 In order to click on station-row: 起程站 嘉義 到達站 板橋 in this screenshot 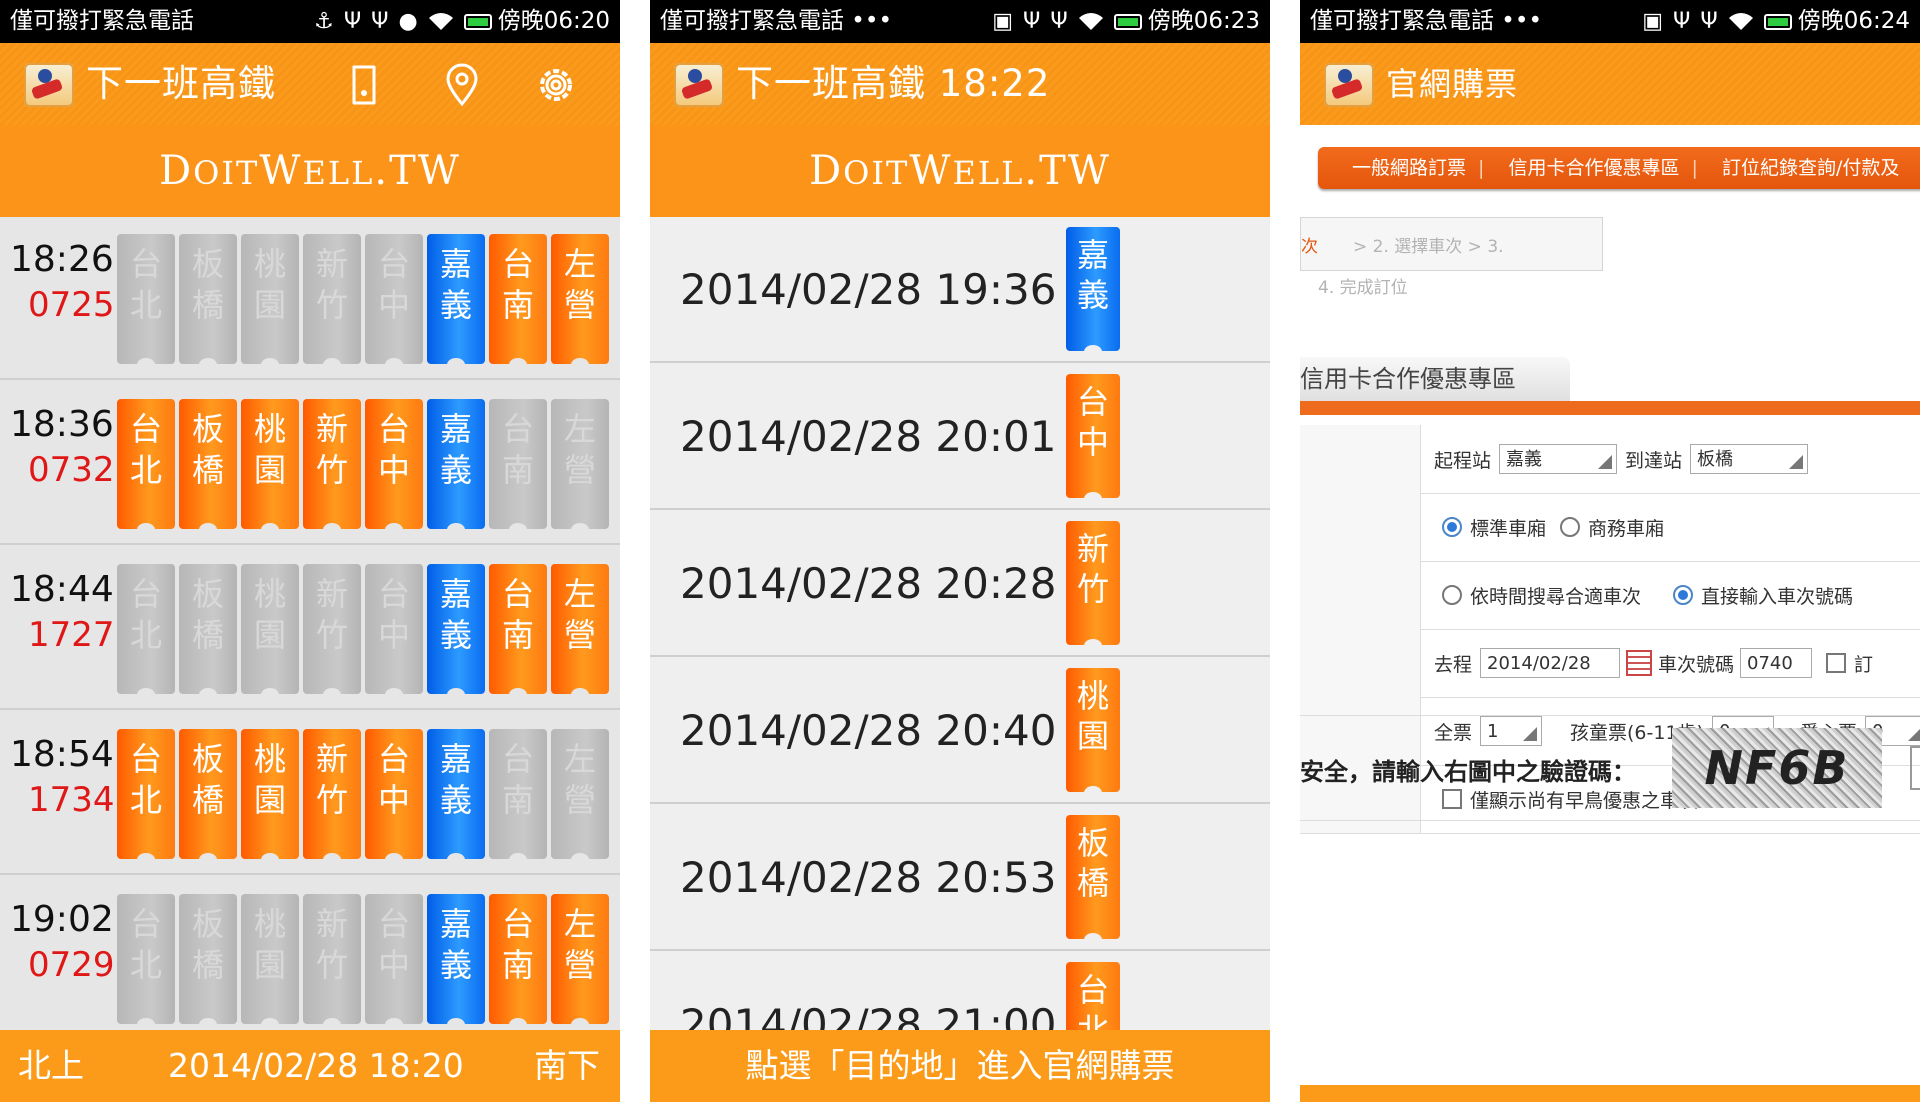, I will do `click(1610, 459)`.